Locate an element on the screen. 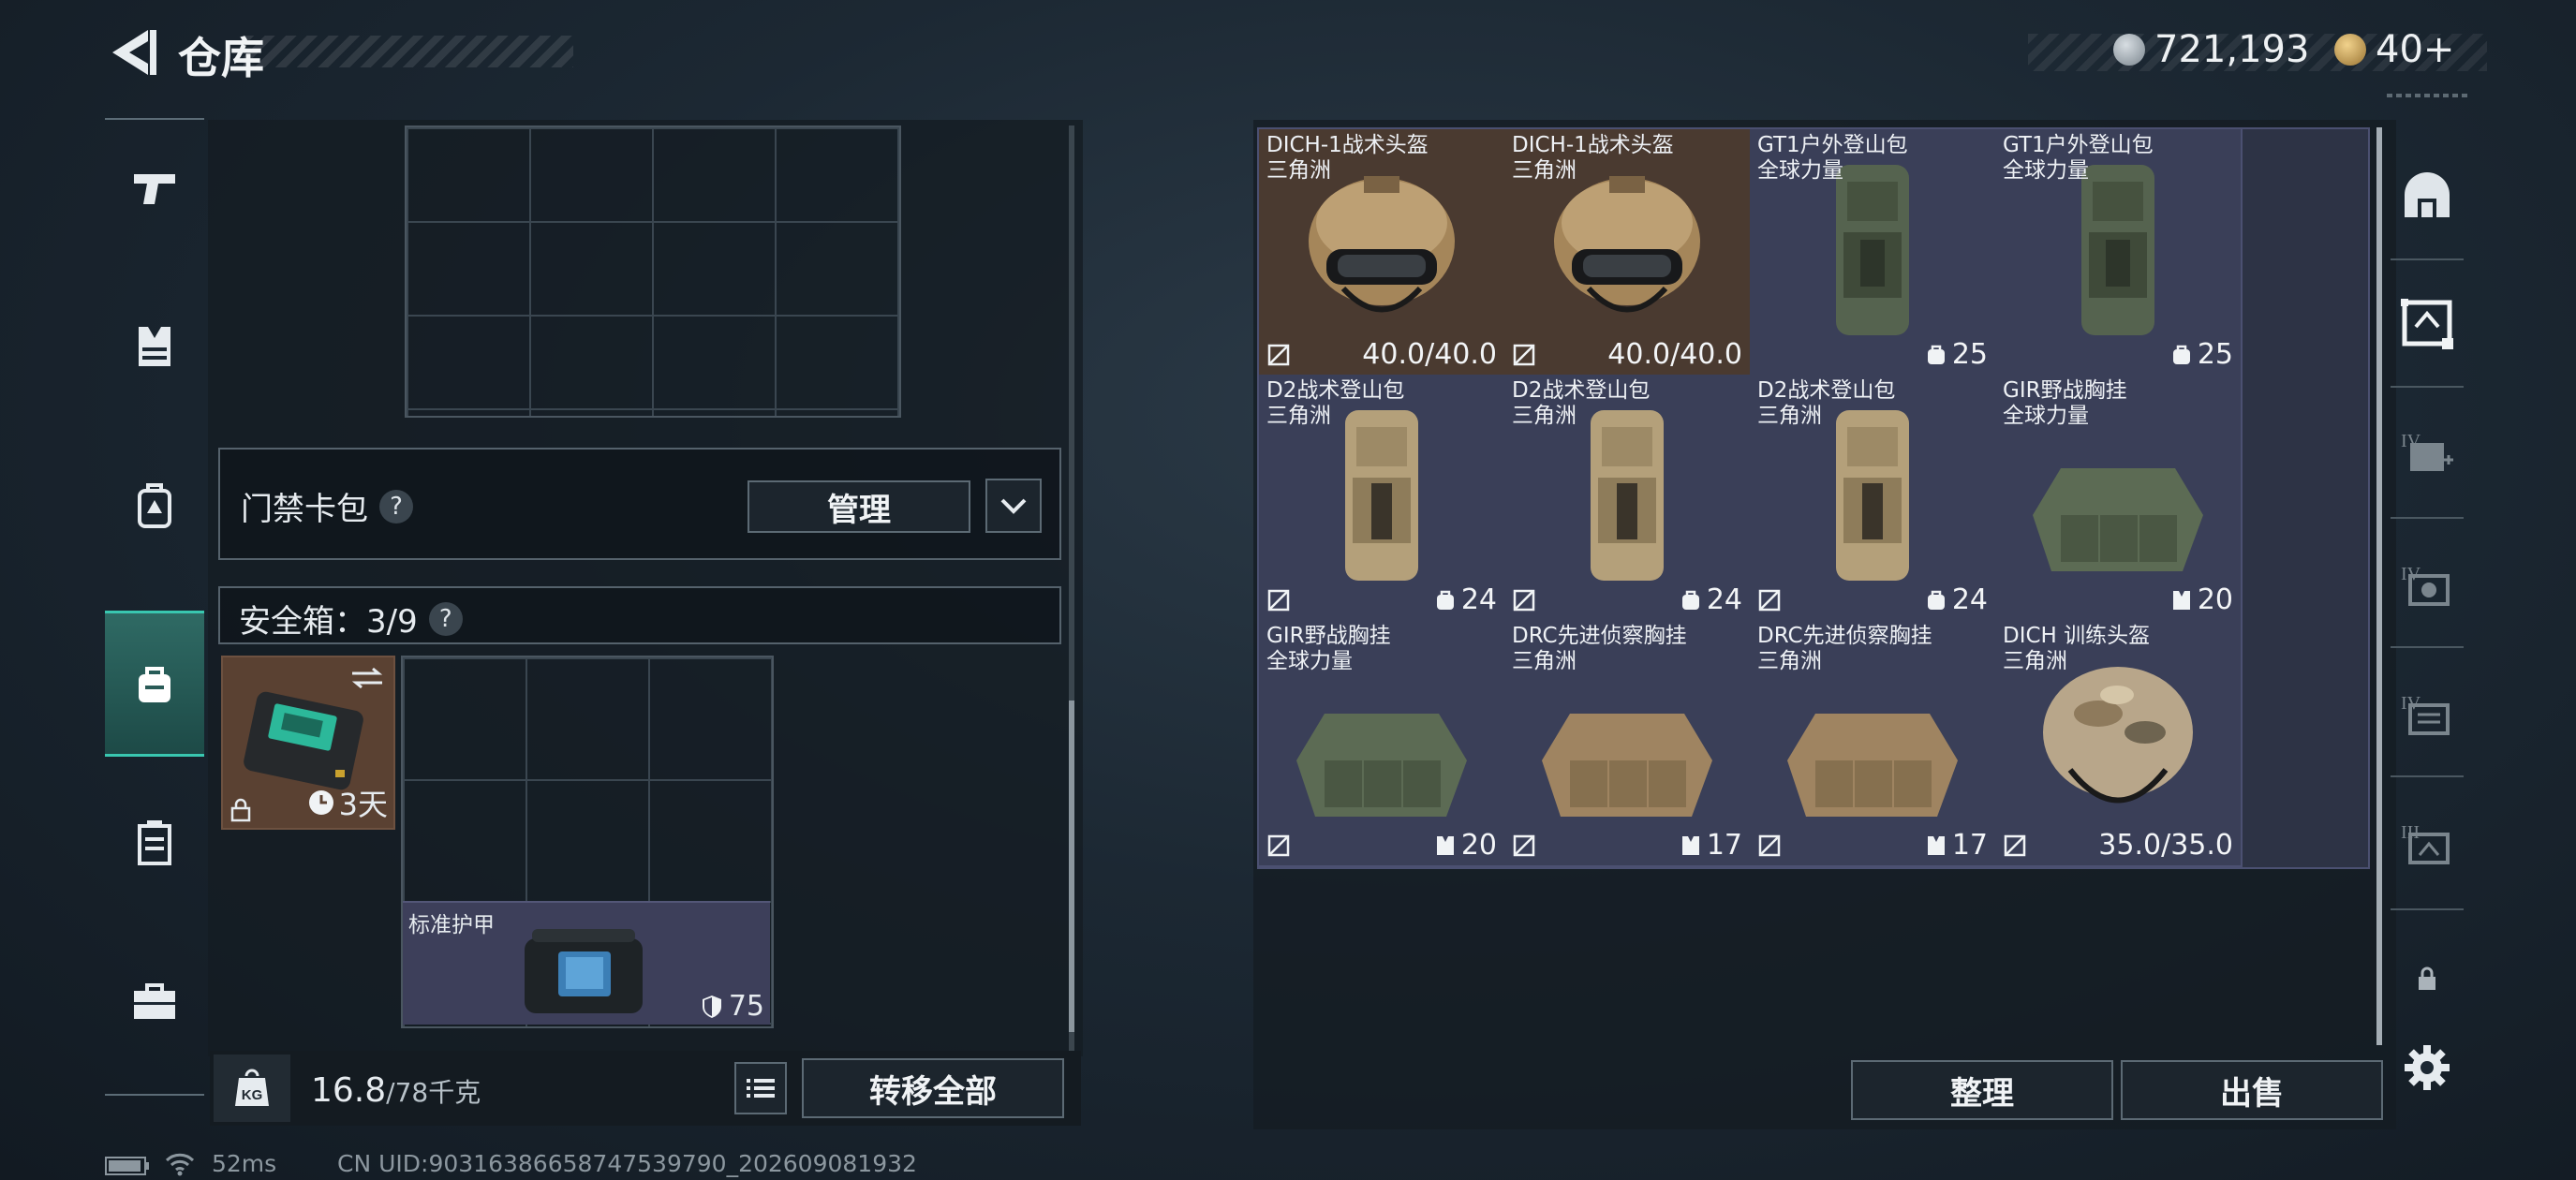  left-category-nav is located at coordinates (154, 608).